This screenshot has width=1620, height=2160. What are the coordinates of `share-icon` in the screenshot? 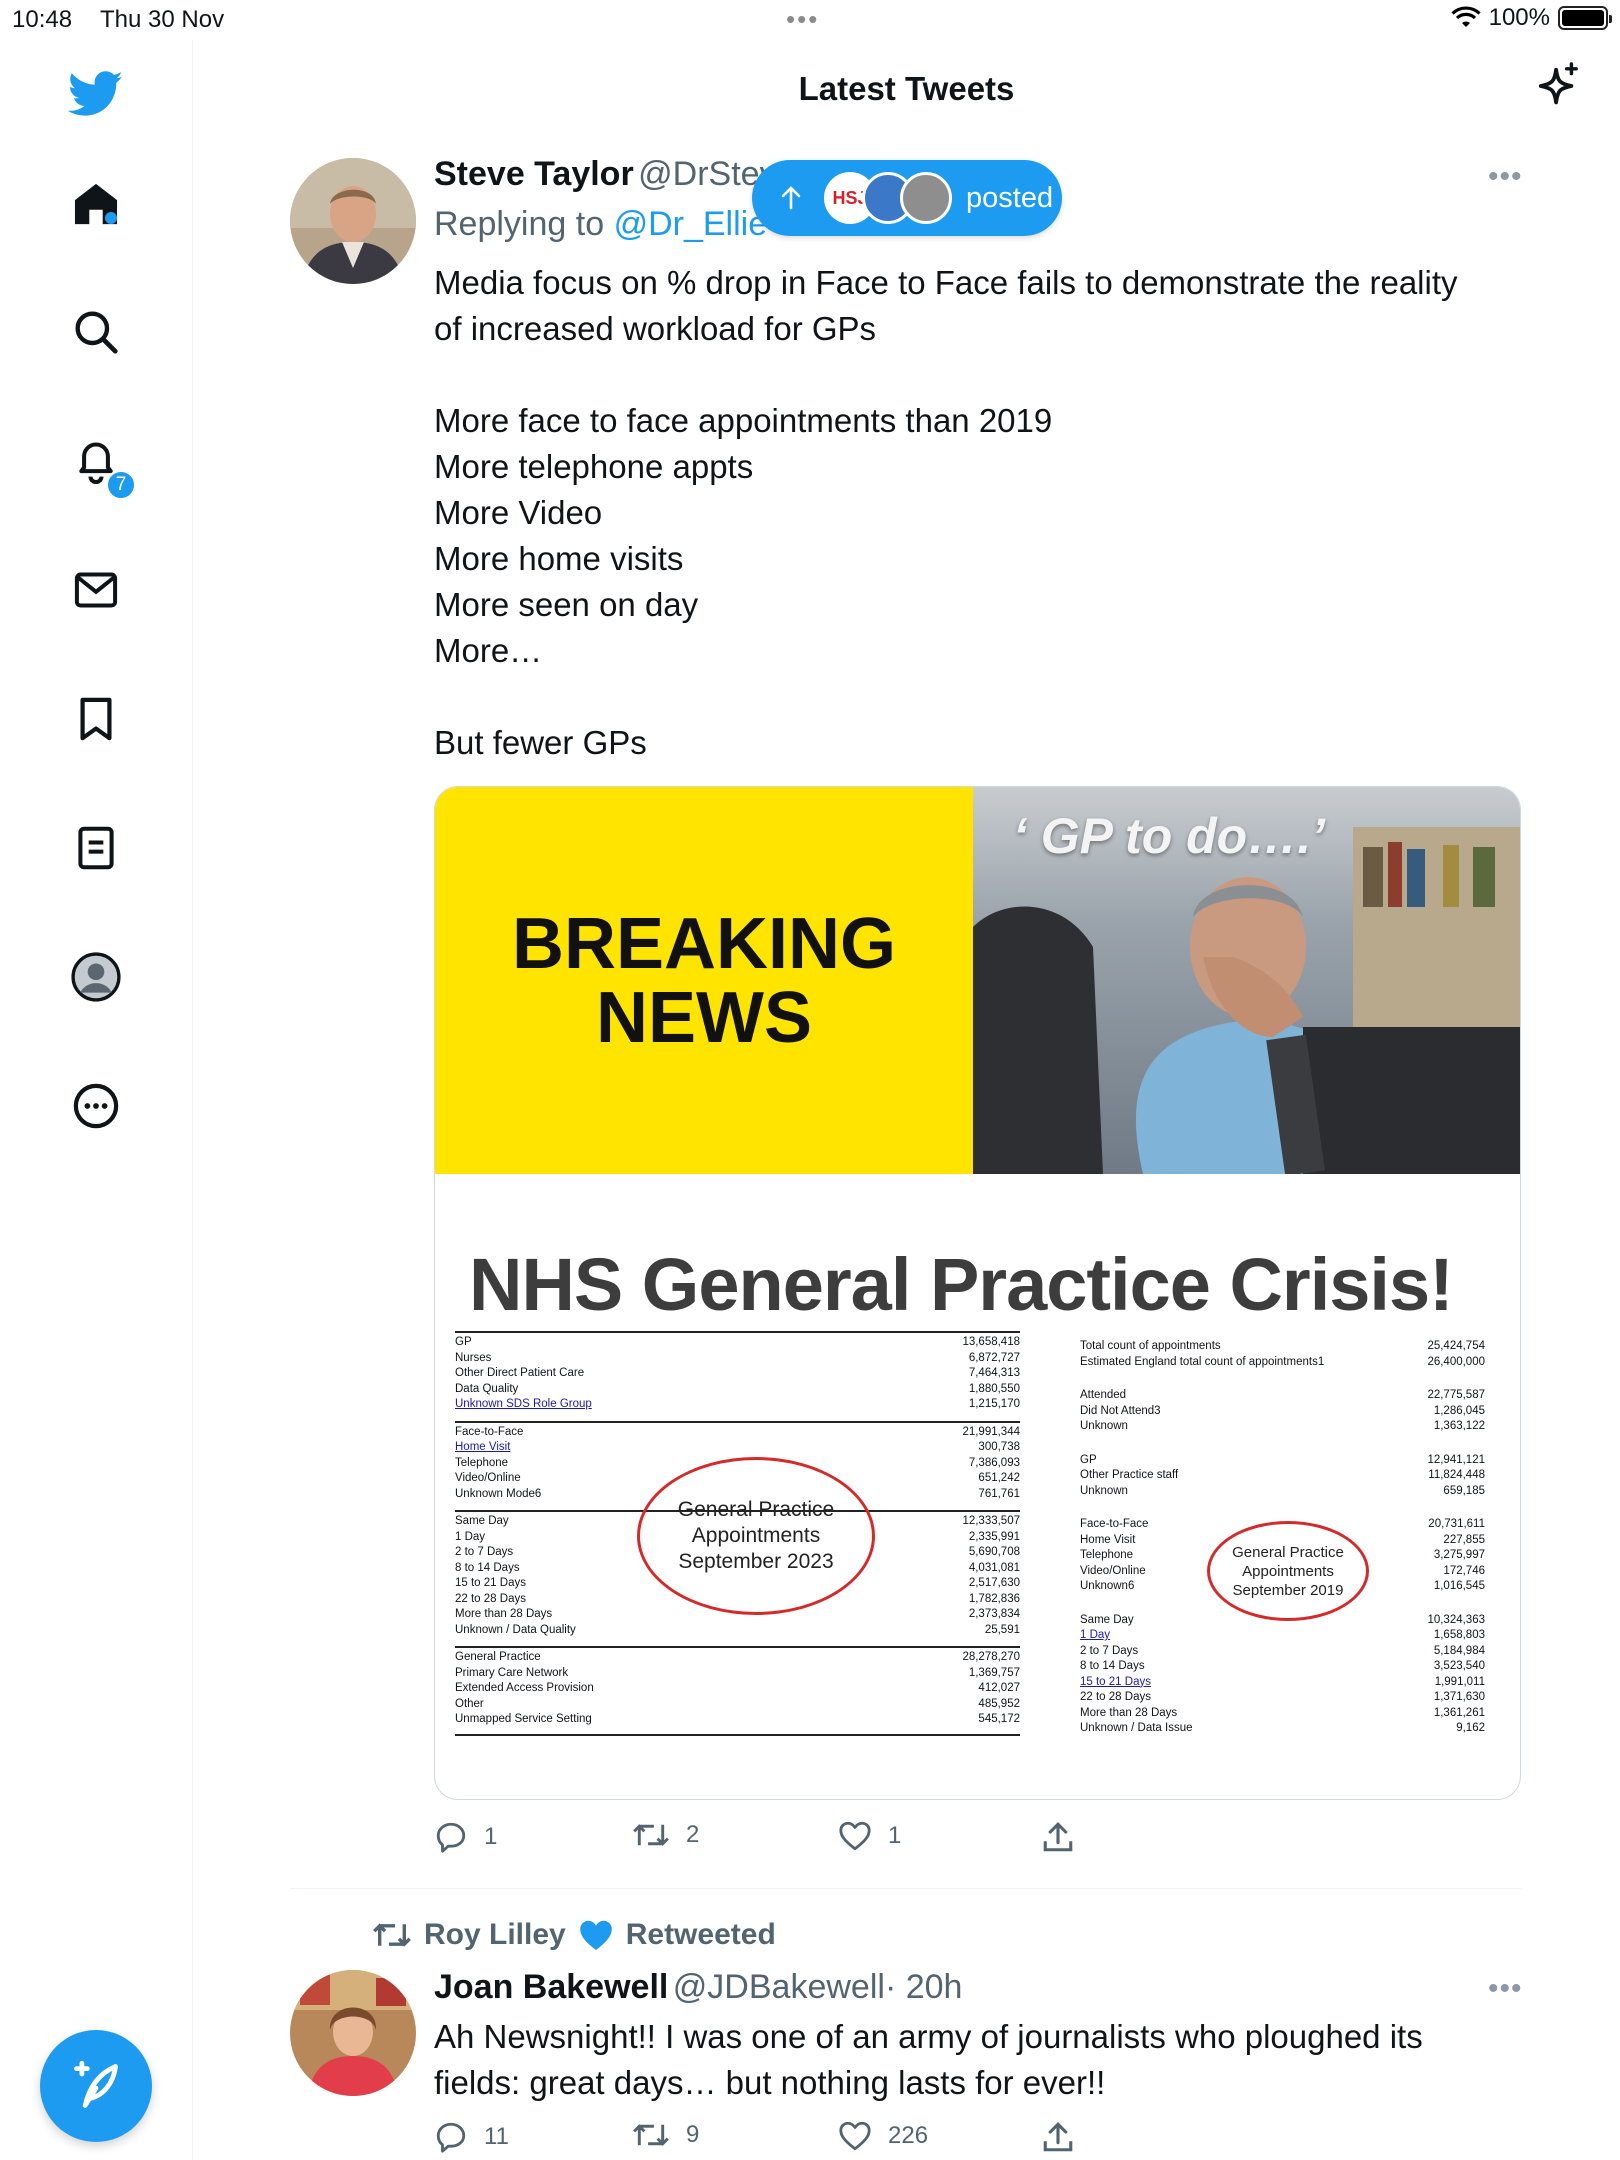 It's located at (1058, 1837).